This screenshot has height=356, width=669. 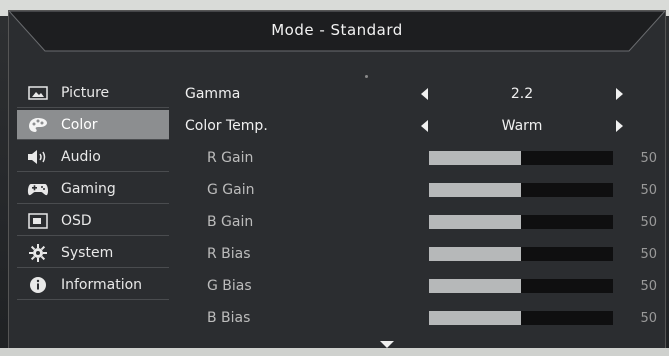 I want to click on gamma-next-icon, so click(x=619, y=94).